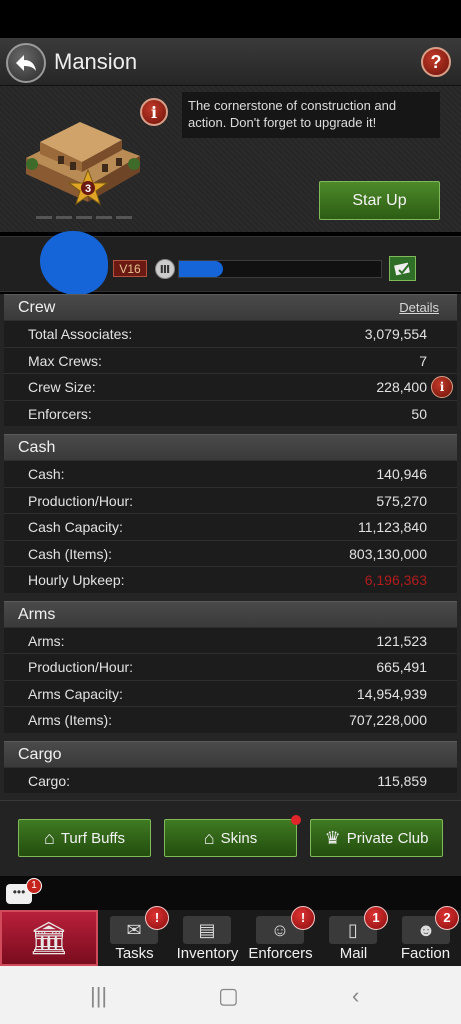  Describe the element at coordinates (37, 307) in the screenshot. I see `section-title: Crew` at that location.